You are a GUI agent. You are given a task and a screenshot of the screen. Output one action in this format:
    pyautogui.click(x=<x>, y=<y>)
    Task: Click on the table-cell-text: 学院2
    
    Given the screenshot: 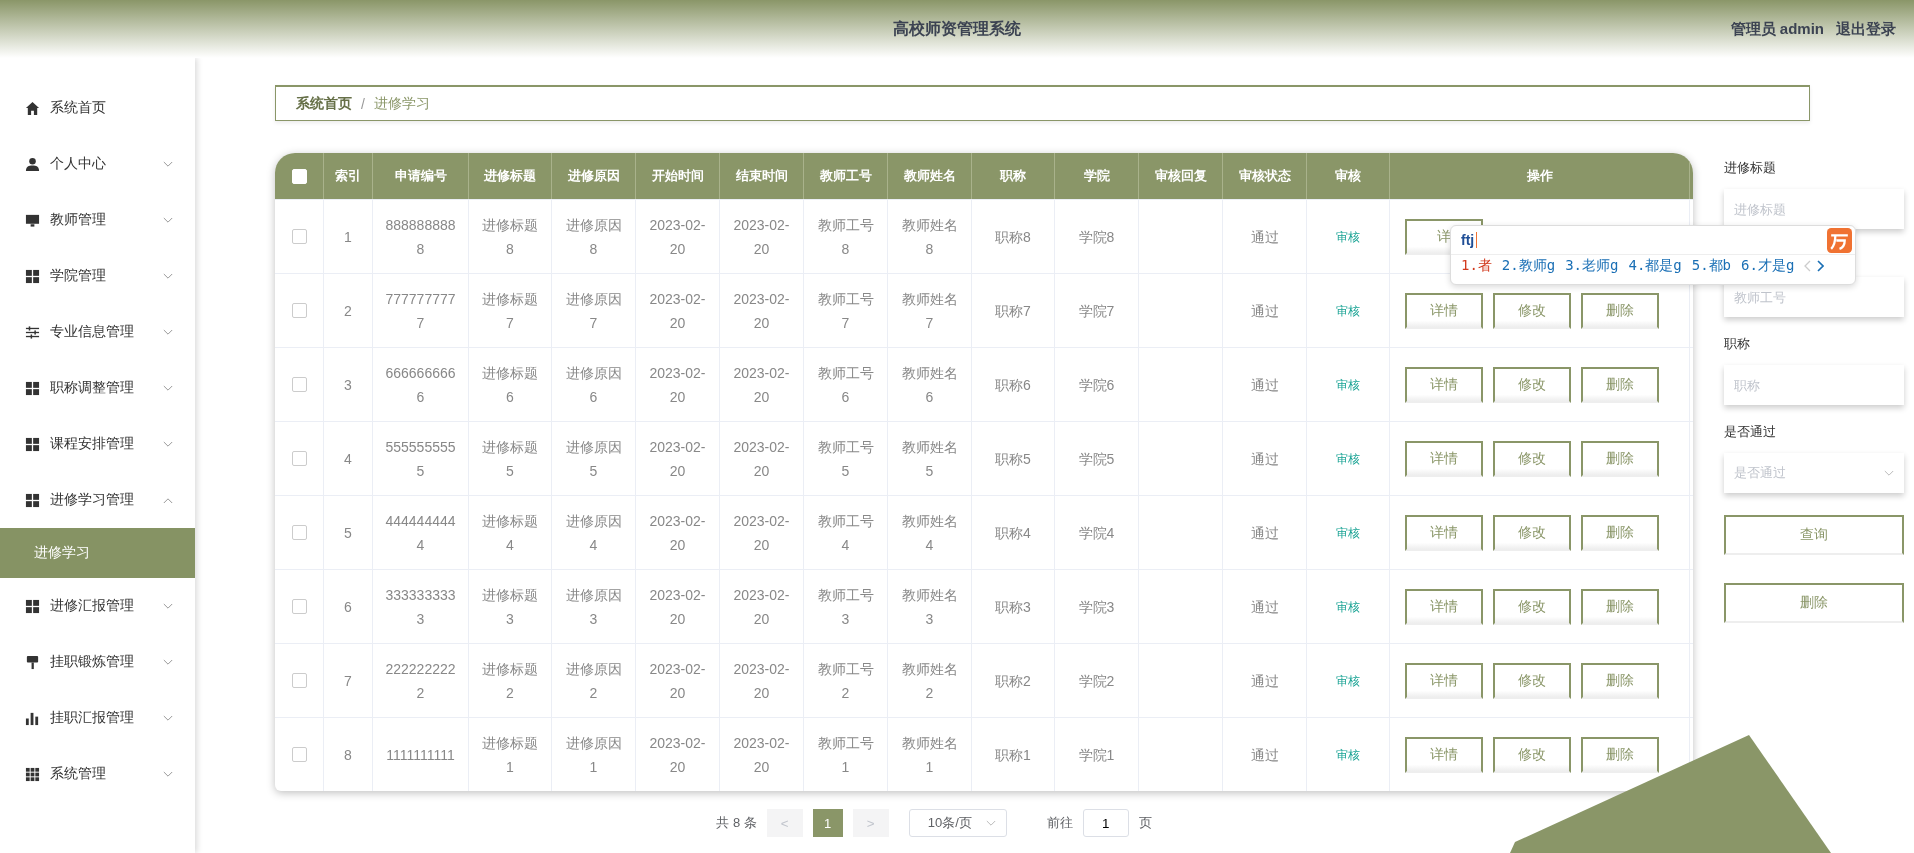 What is the action you would take?
    pyautogui.click(x=1096, y=681)
    